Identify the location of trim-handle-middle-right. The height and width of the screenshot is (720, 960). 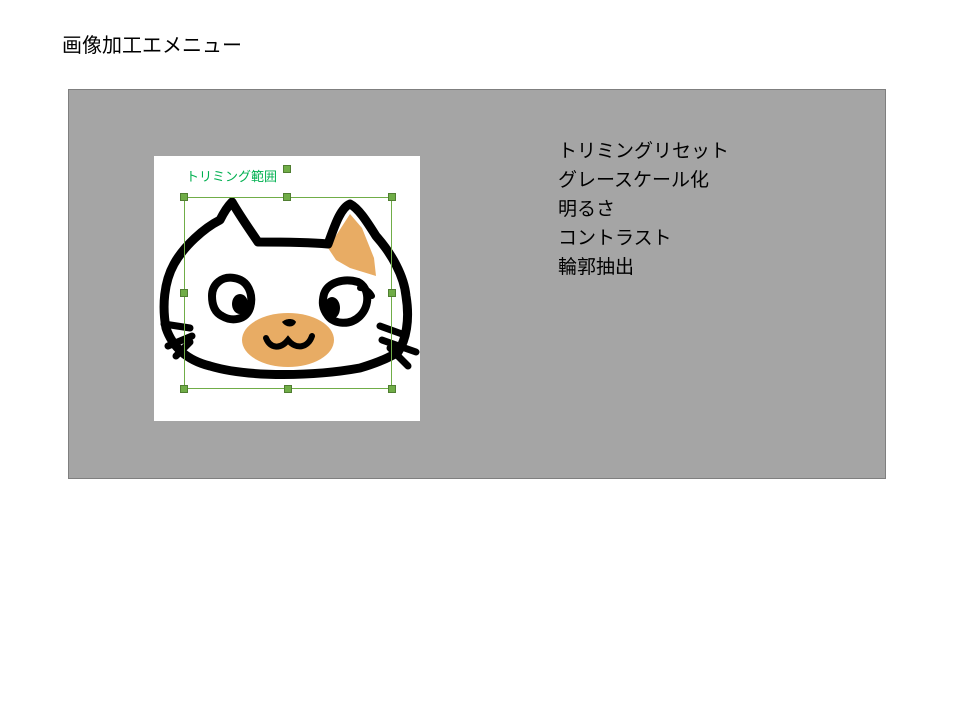
(392, 293).